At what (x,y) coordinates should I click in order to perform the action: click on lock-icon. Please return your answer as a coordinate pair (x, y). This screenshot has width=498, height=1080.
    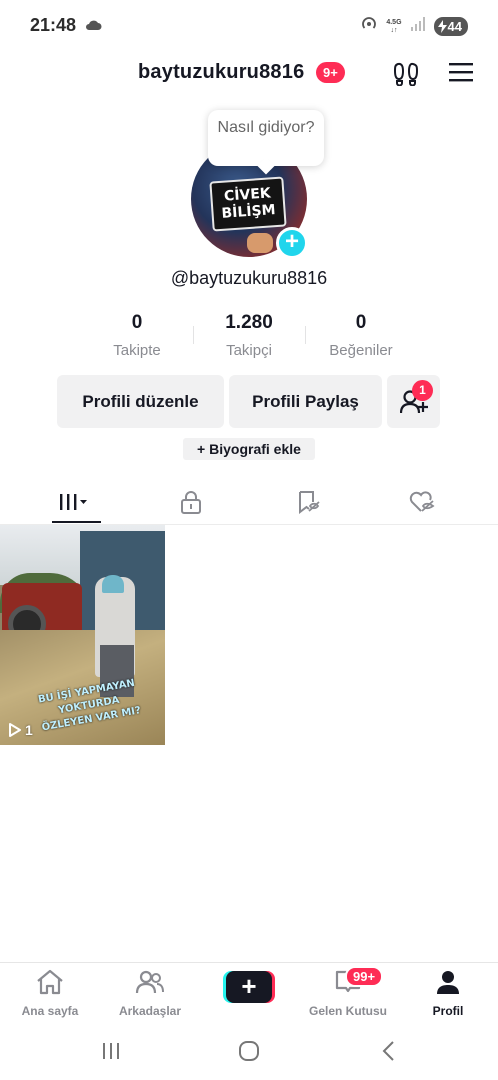
    Looking at the image, I should click on (191, 502).